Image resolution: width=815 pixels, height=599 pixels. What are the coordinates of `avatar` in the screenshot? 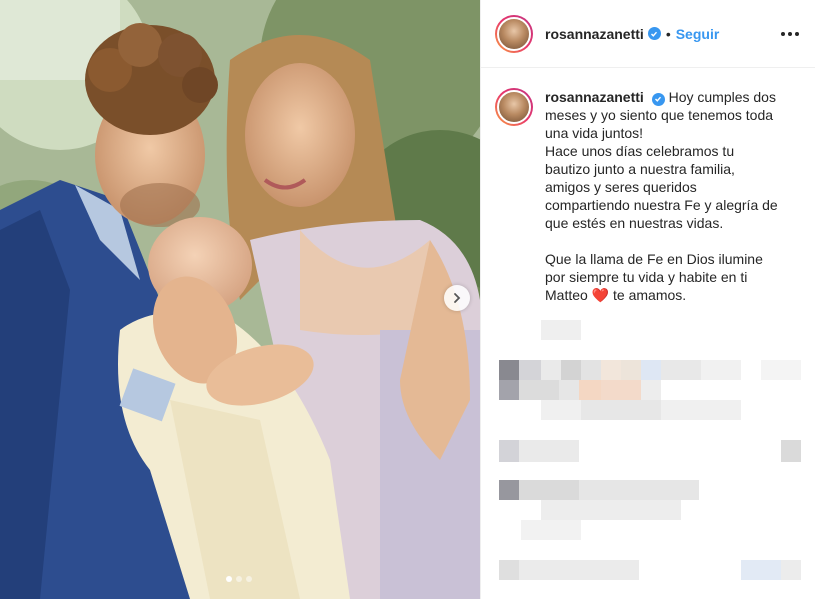 It's located at (514, 33).